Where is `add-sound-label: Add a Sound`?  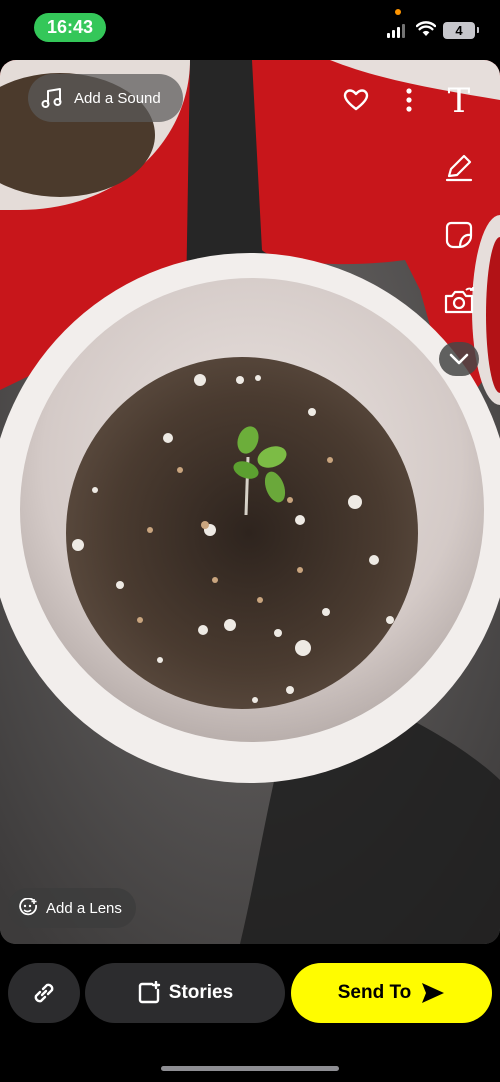
add-sound-label: Add a Sound is located at coordinates (117, 98).